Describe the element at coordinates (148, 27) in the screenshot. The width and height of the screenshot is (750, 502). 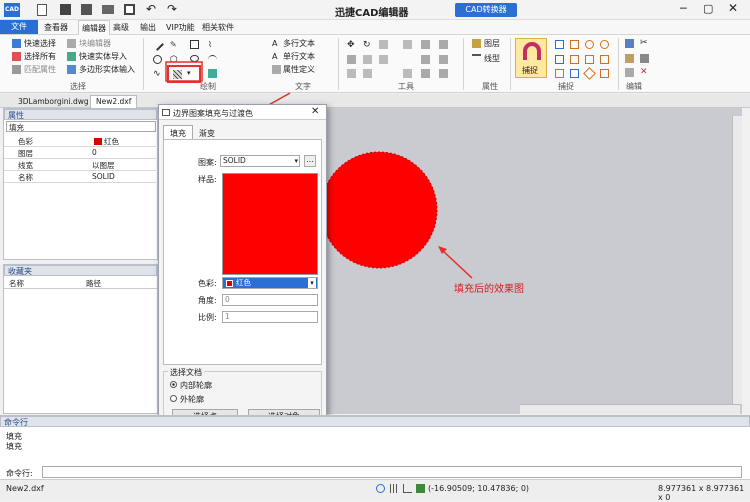
I see `menu-output: 输出` at that location.